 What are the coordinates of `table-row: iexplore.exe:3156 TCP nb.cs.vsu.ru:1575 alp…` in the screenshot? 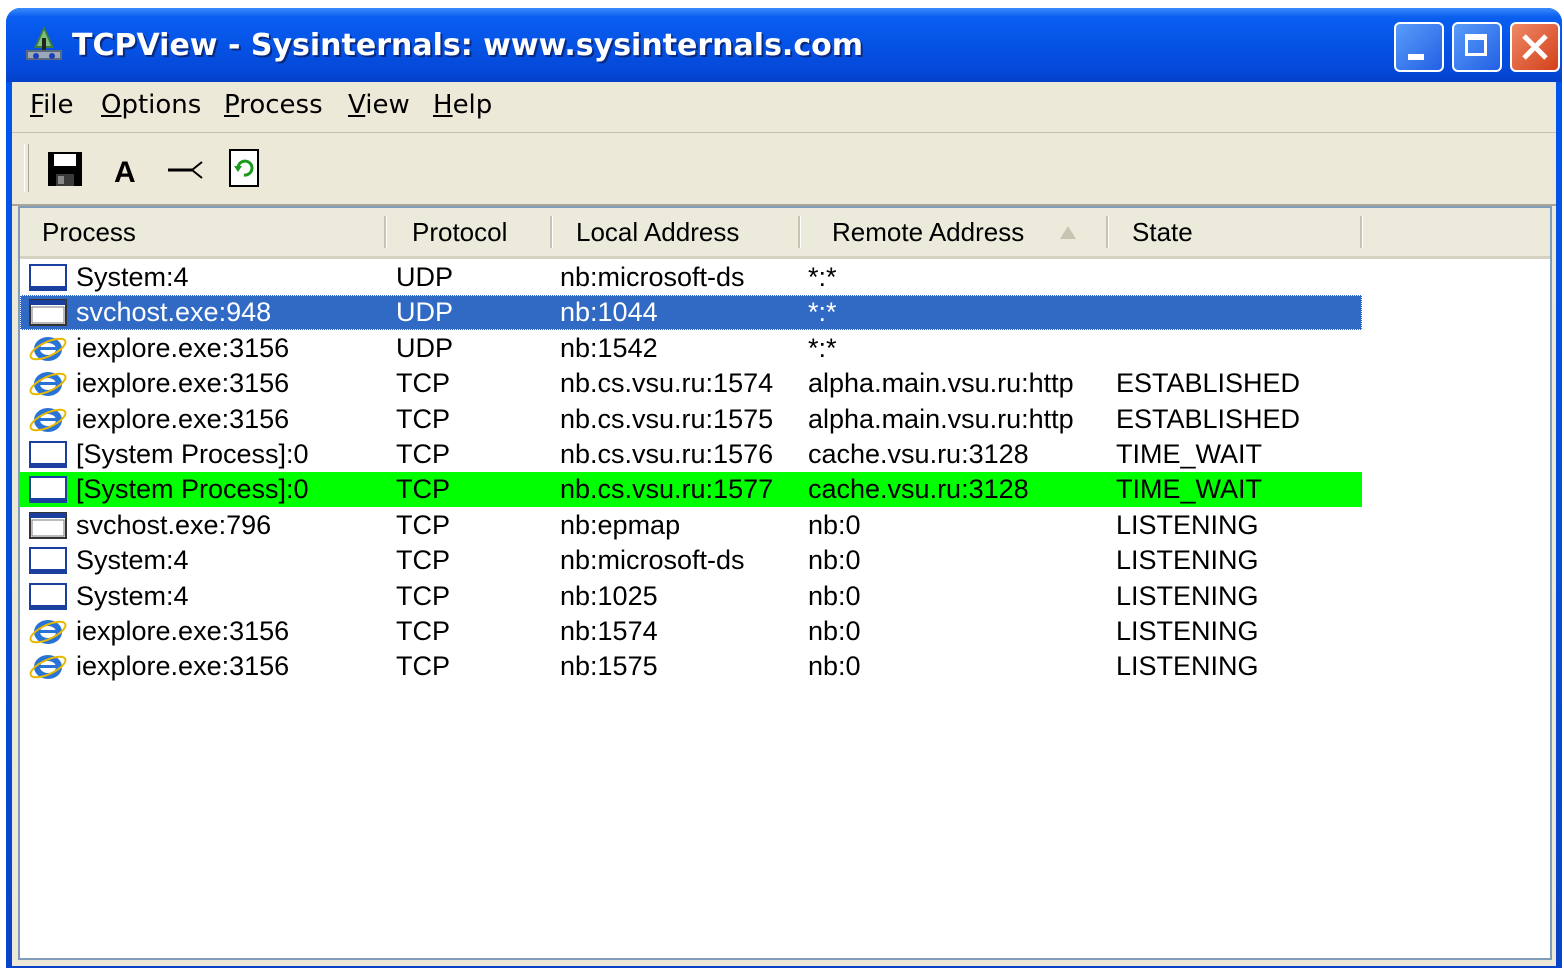 It's located at (691, 419).